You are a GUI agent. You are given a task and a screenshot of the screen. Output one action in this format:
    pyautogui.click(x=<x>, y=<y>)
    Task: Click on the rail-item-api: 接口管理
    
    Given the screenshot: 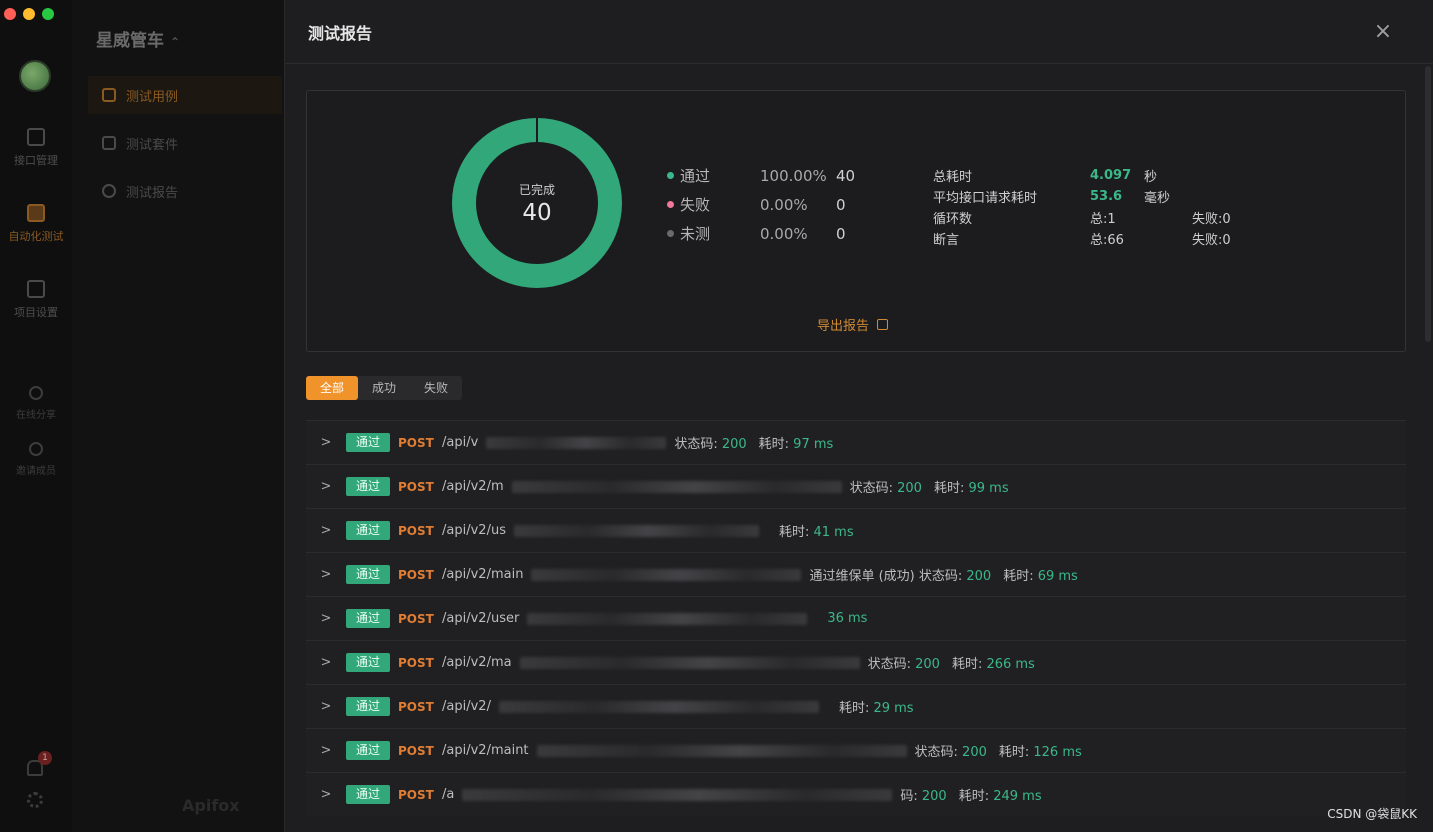 What is the action you would take?
    pyautogui.click(x=36, y=148)
    